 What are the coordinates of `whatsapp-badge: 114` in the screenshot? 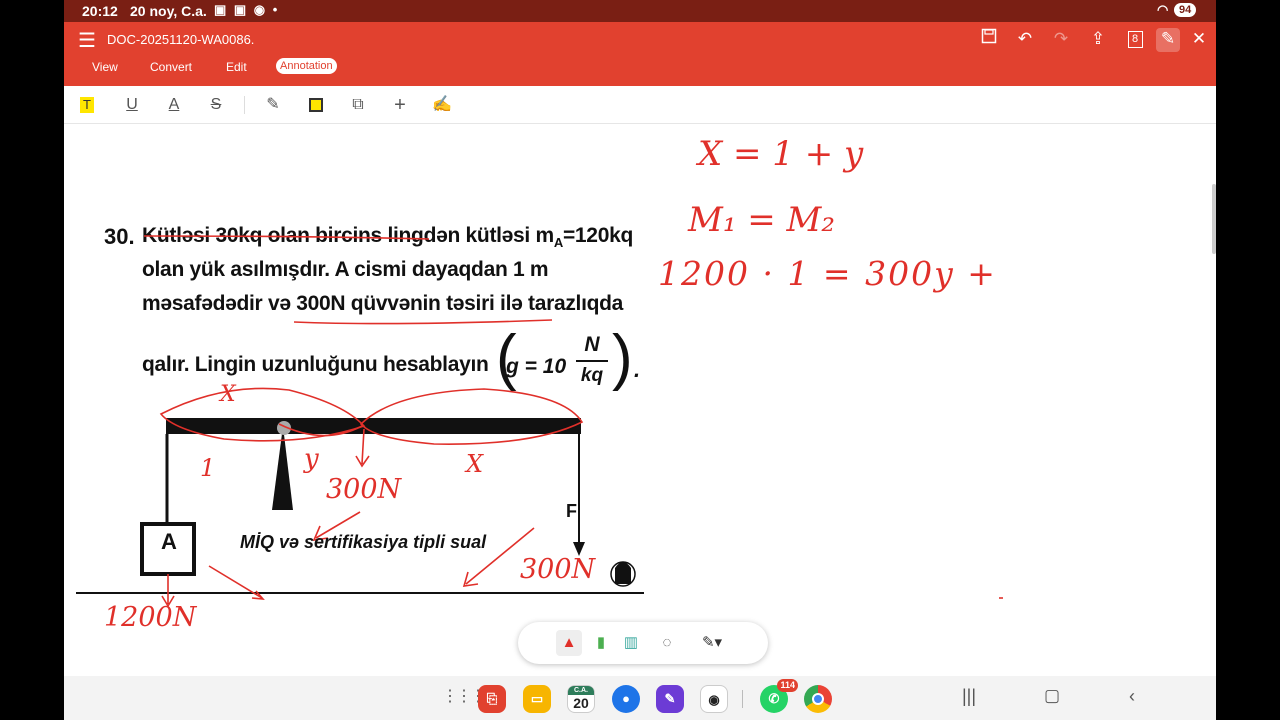 It's located at (787, 685).